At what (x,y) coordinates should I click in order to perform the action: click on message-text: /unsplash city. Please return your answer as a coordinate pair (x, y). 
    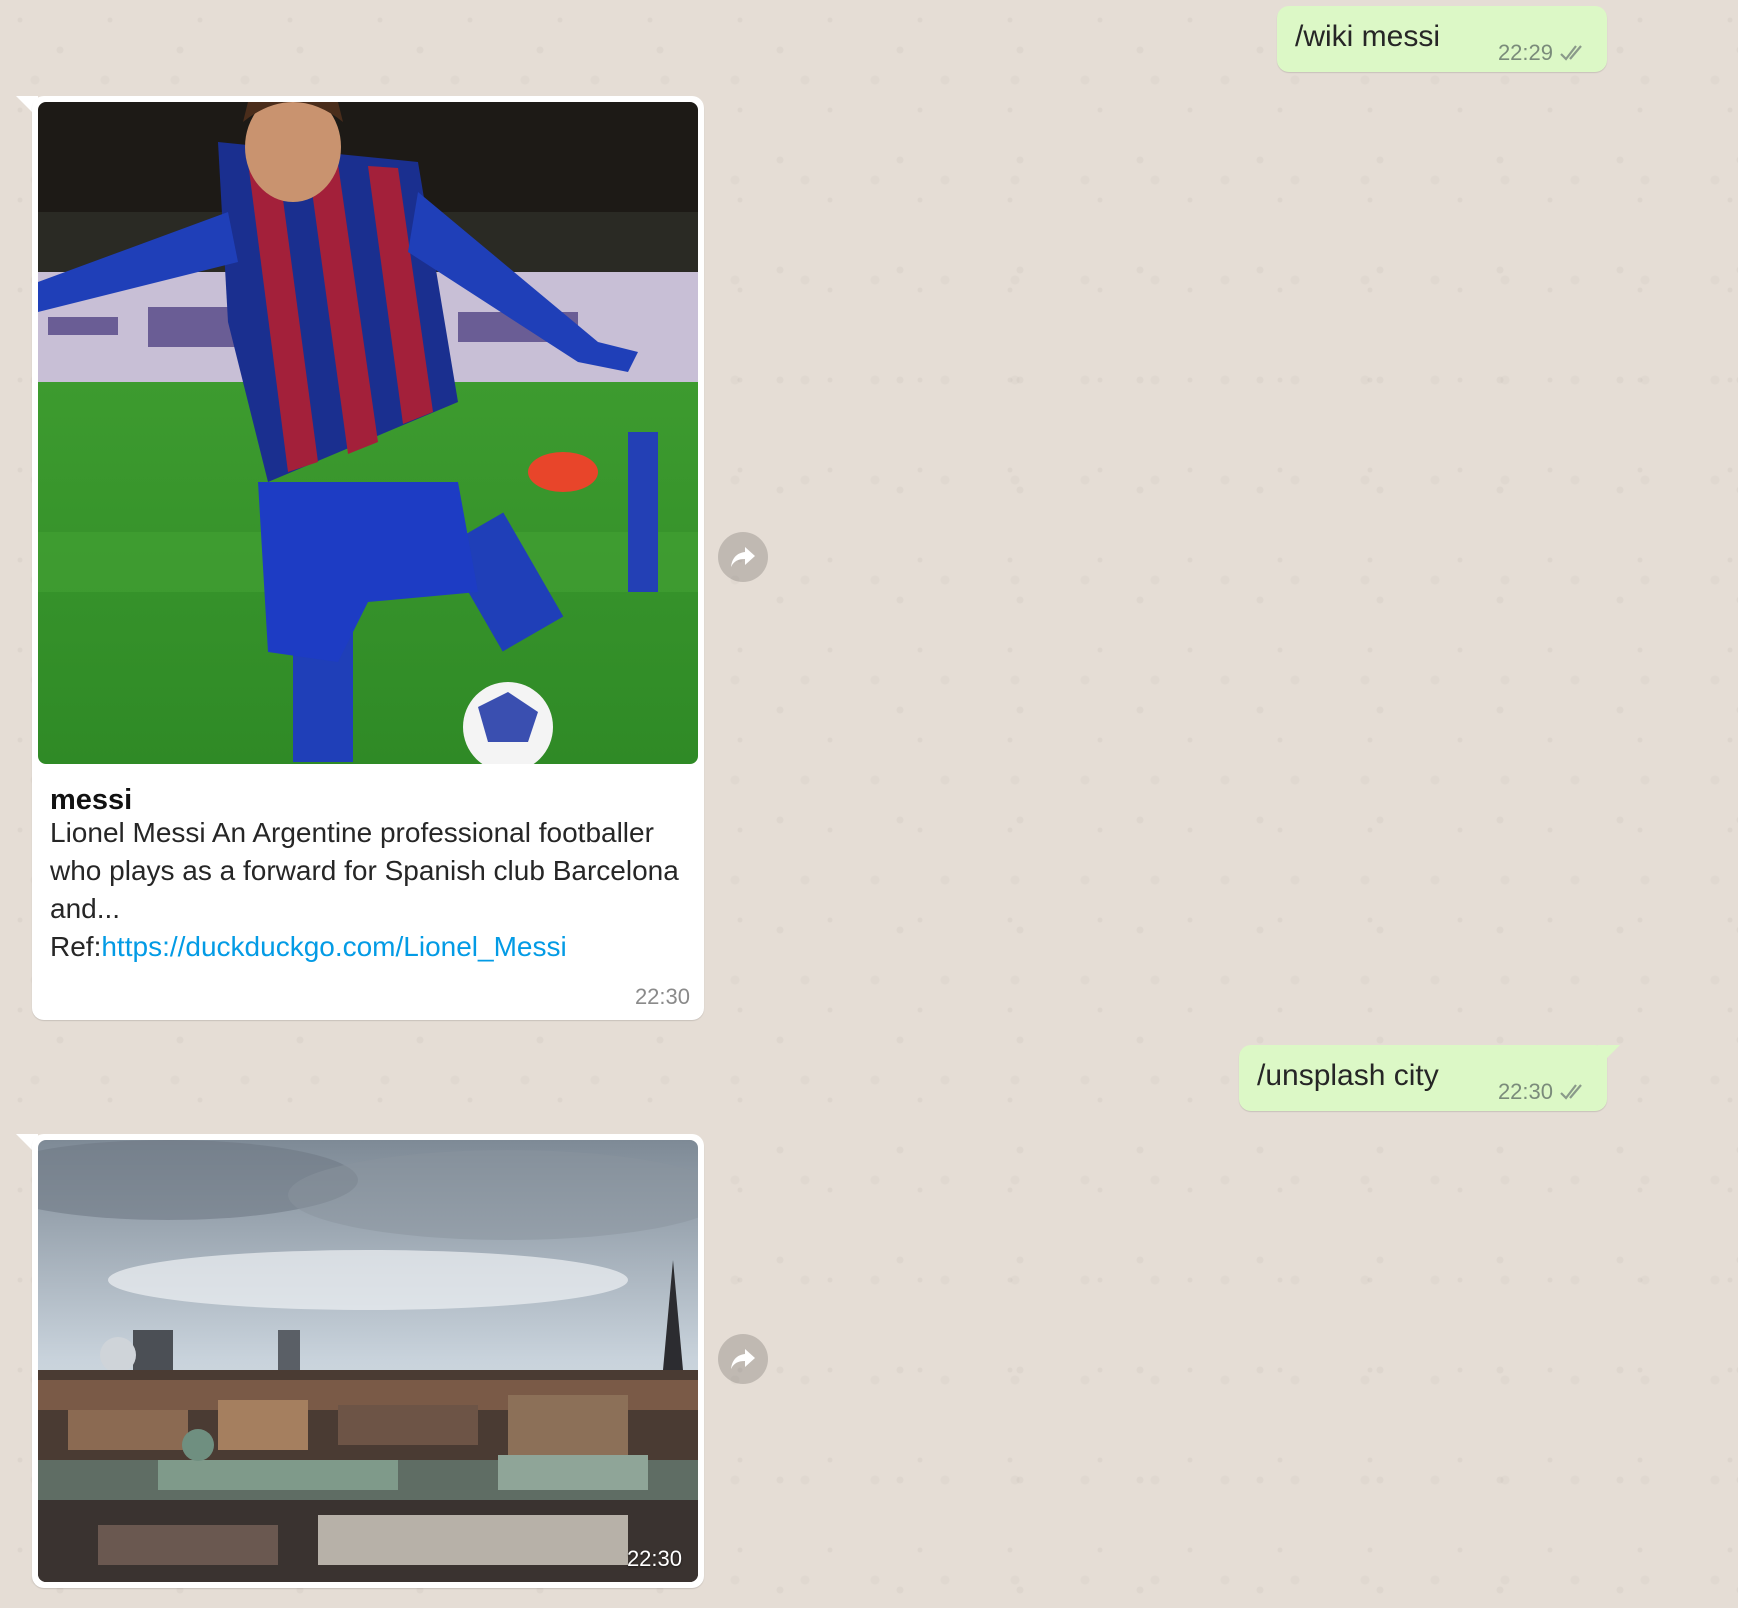
    Looking at the image, I should click on (1348, 1075).